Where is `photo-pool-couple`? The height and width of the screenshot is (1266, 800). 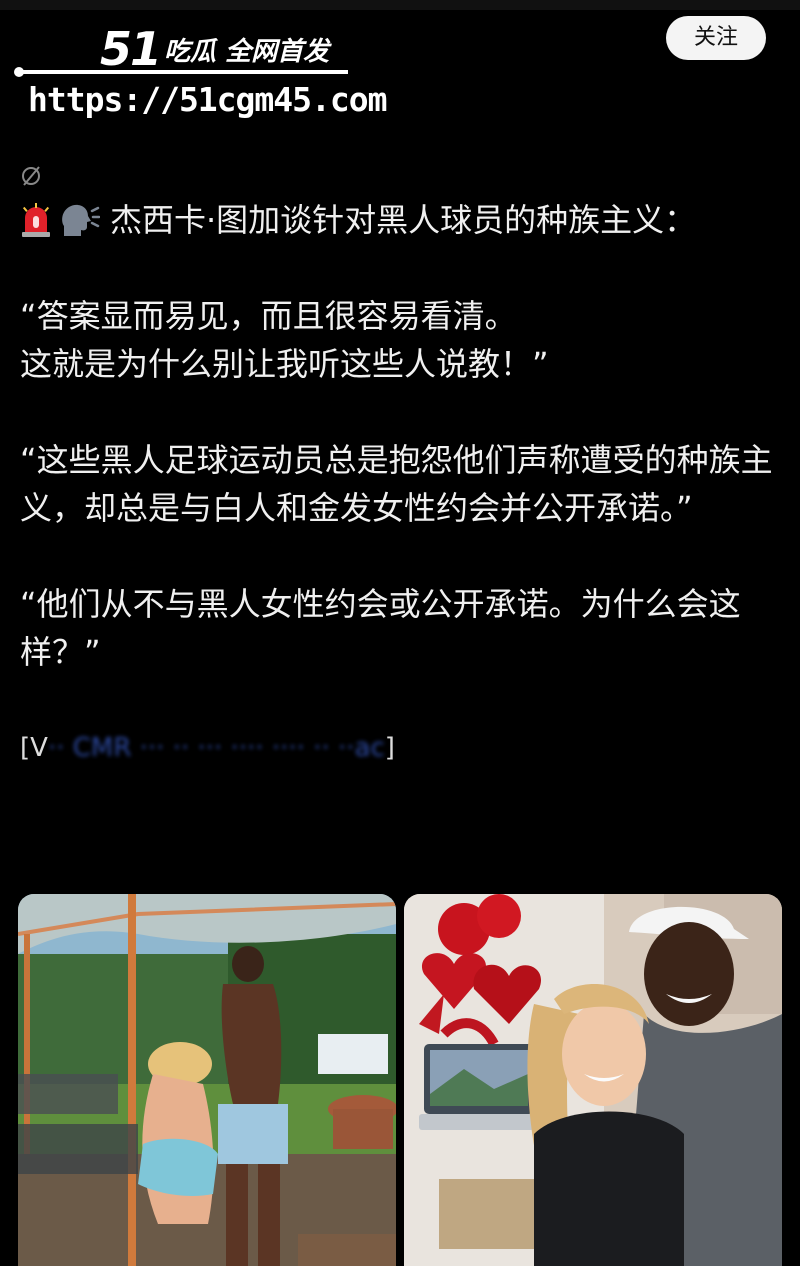 photo-pool-couple is located at coordinates (207, 1080).